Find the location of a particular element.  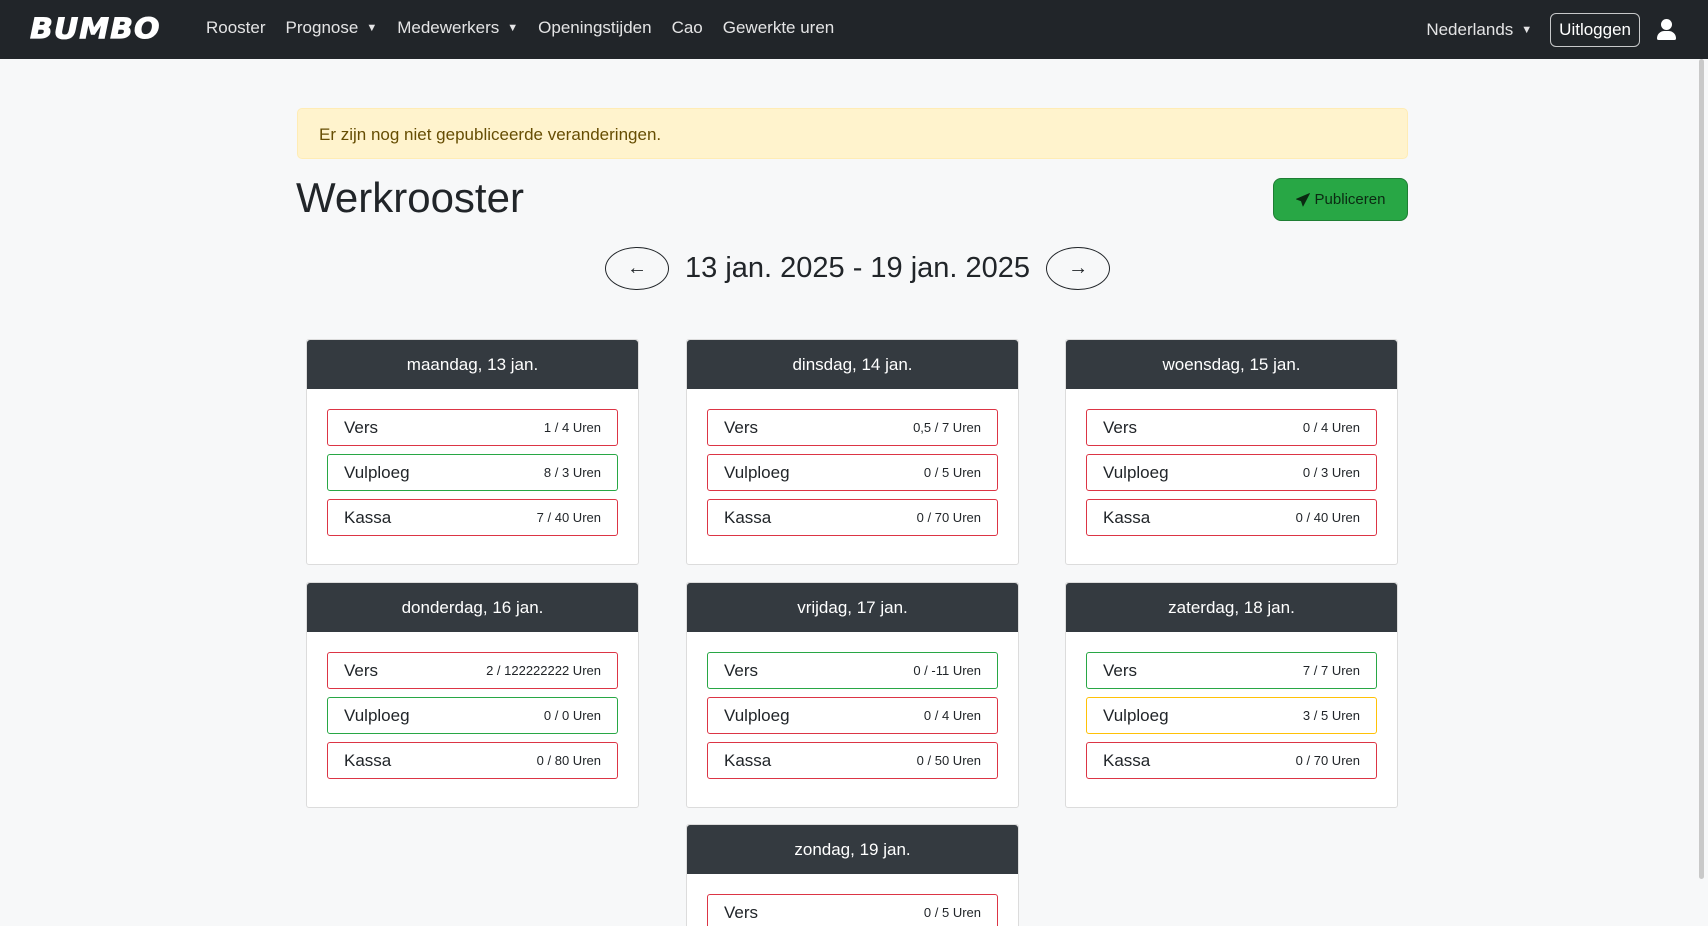

department-vers: Vers 0 / 5 Uren is located at coordinates (852, 910).